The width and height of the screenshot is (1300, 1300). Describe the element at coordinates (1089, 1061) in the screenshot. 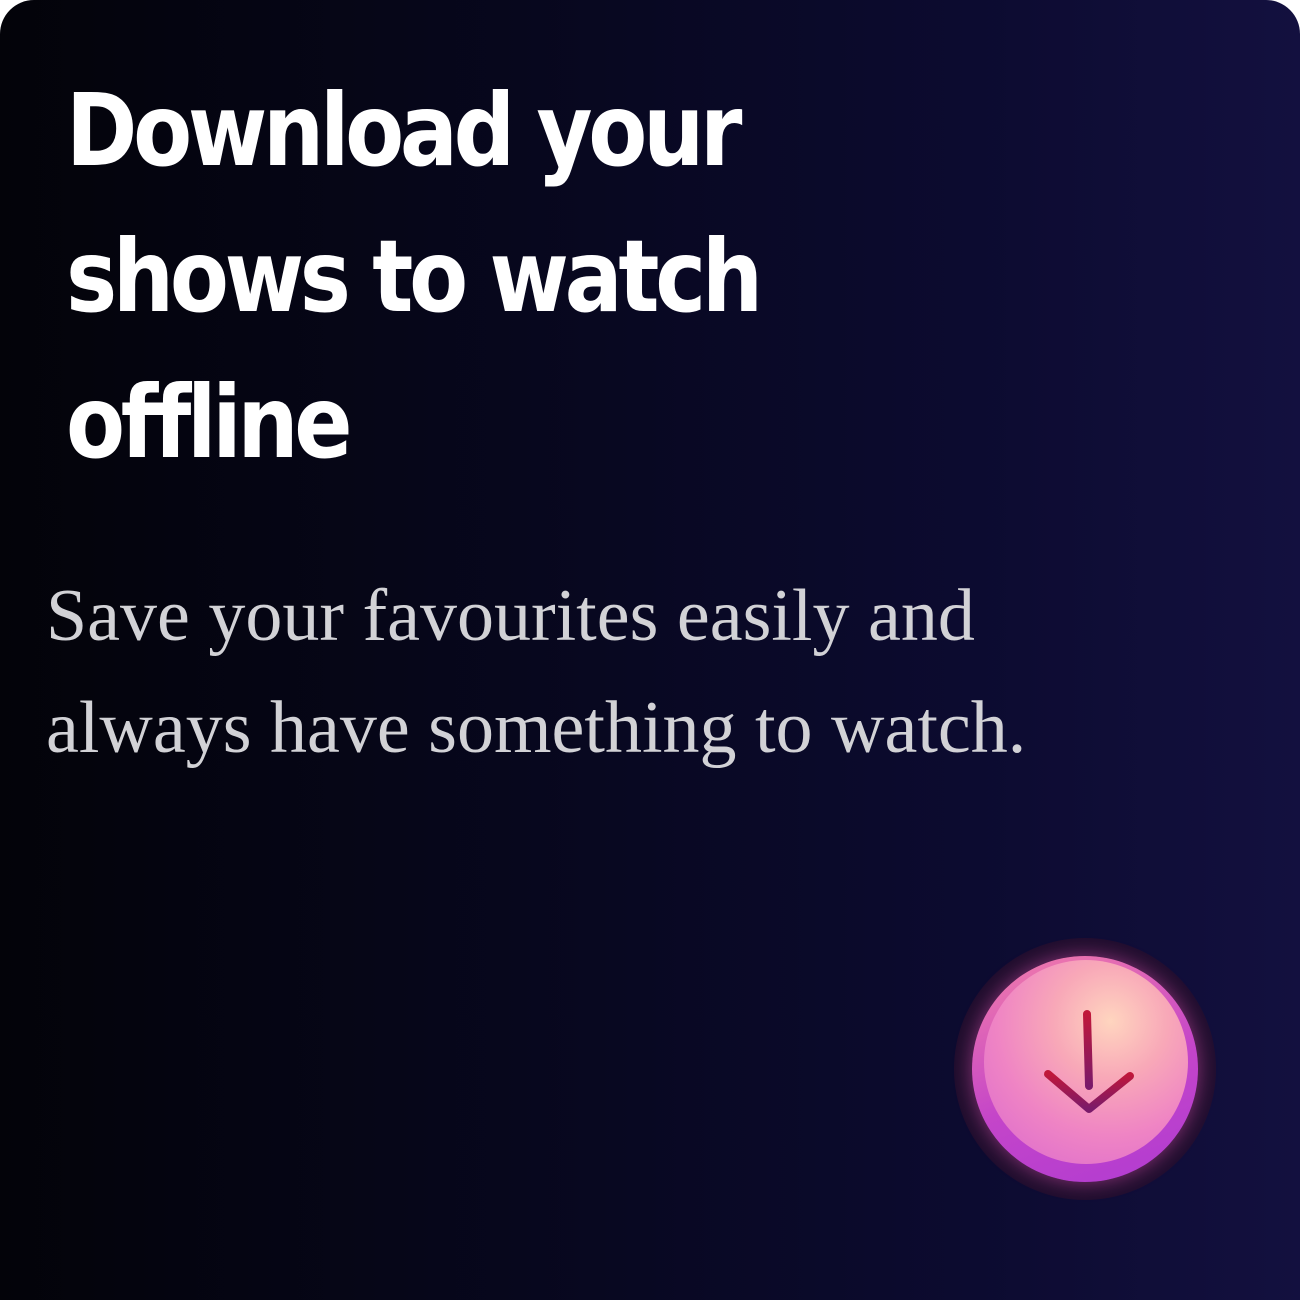

I see `arrow-down-icon` at that location.